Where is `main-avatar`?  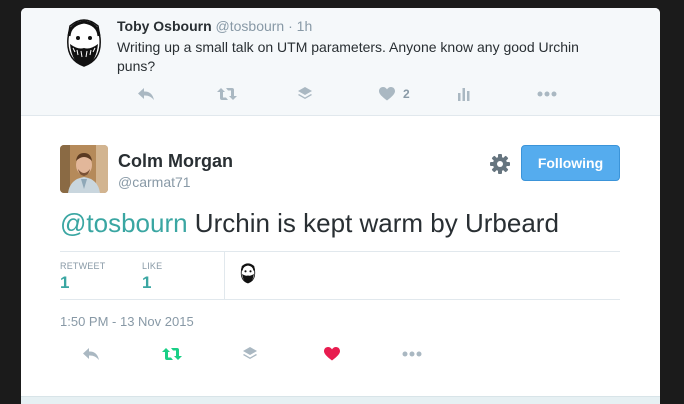
main-avatar is located at coordinates (84, 169).